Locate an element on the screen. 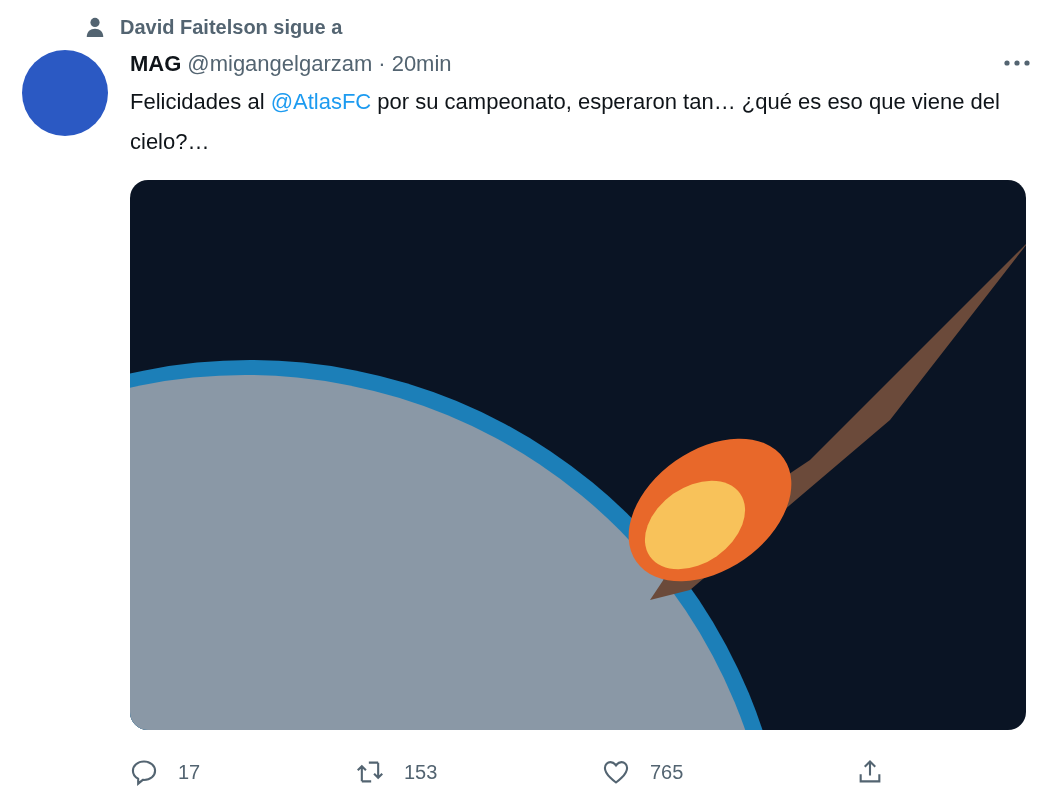 The height and width of the screenshot is (800, 1064). reply-count: 17 is located at coordinates (189, 772).